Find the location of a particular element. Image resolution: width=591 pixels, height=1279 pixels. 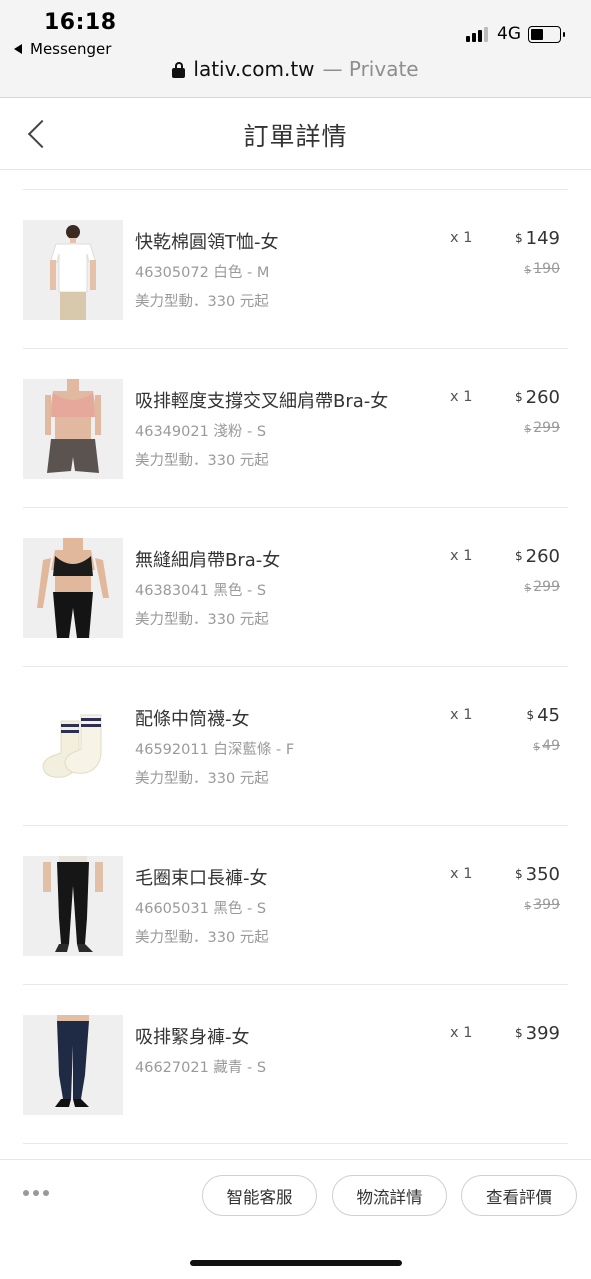

back-triangle-icon is located at coordinates (18, 49).